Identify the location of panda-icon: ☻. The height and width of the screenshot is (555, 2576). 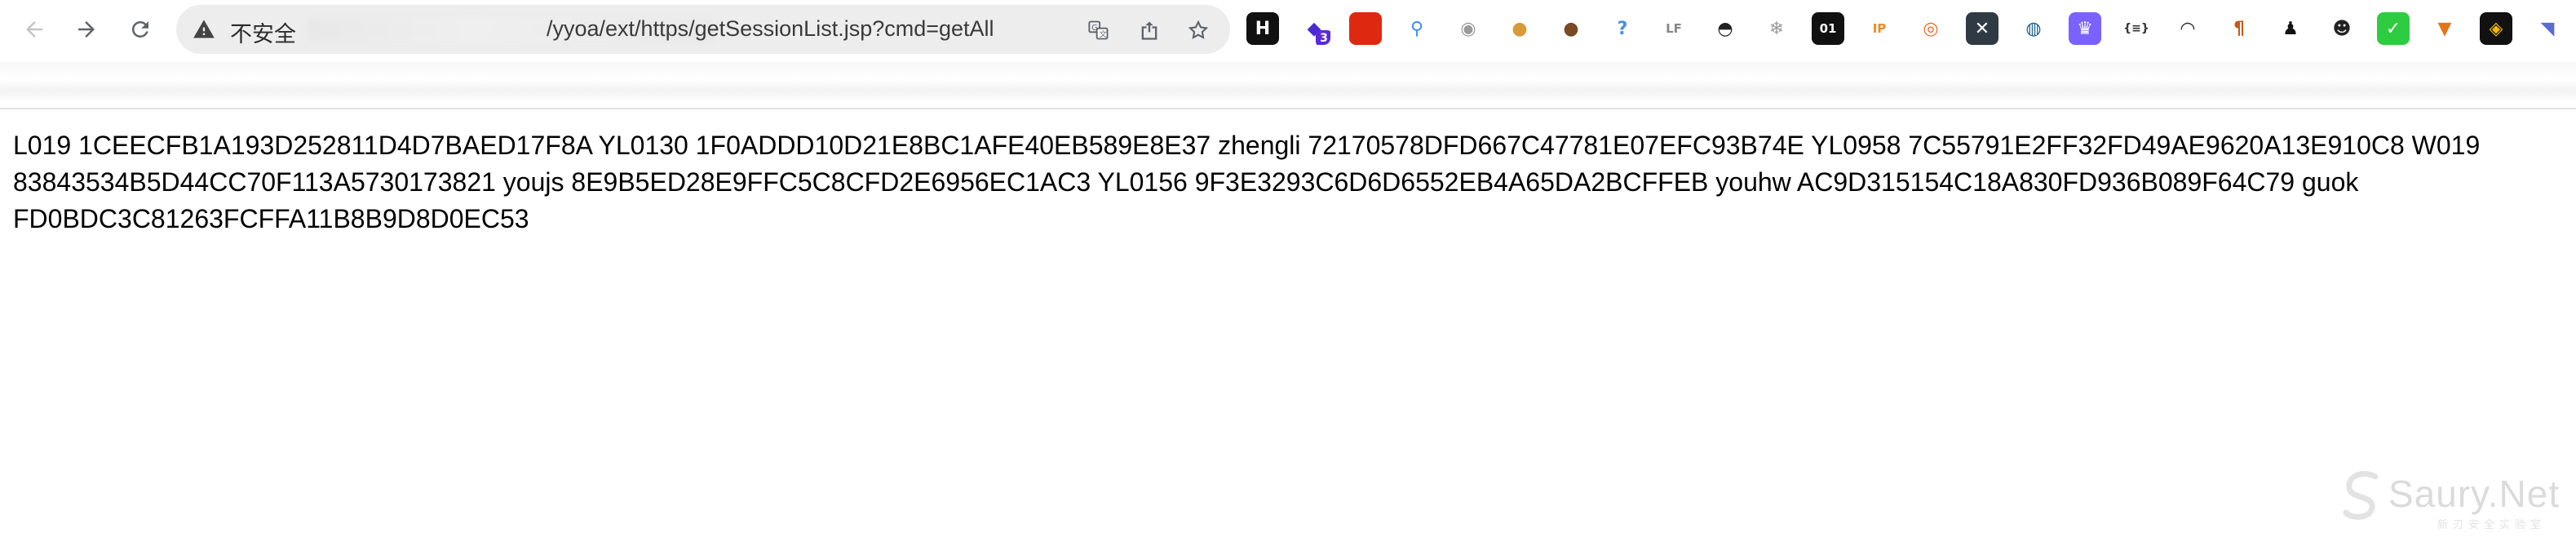
(2342, 28).